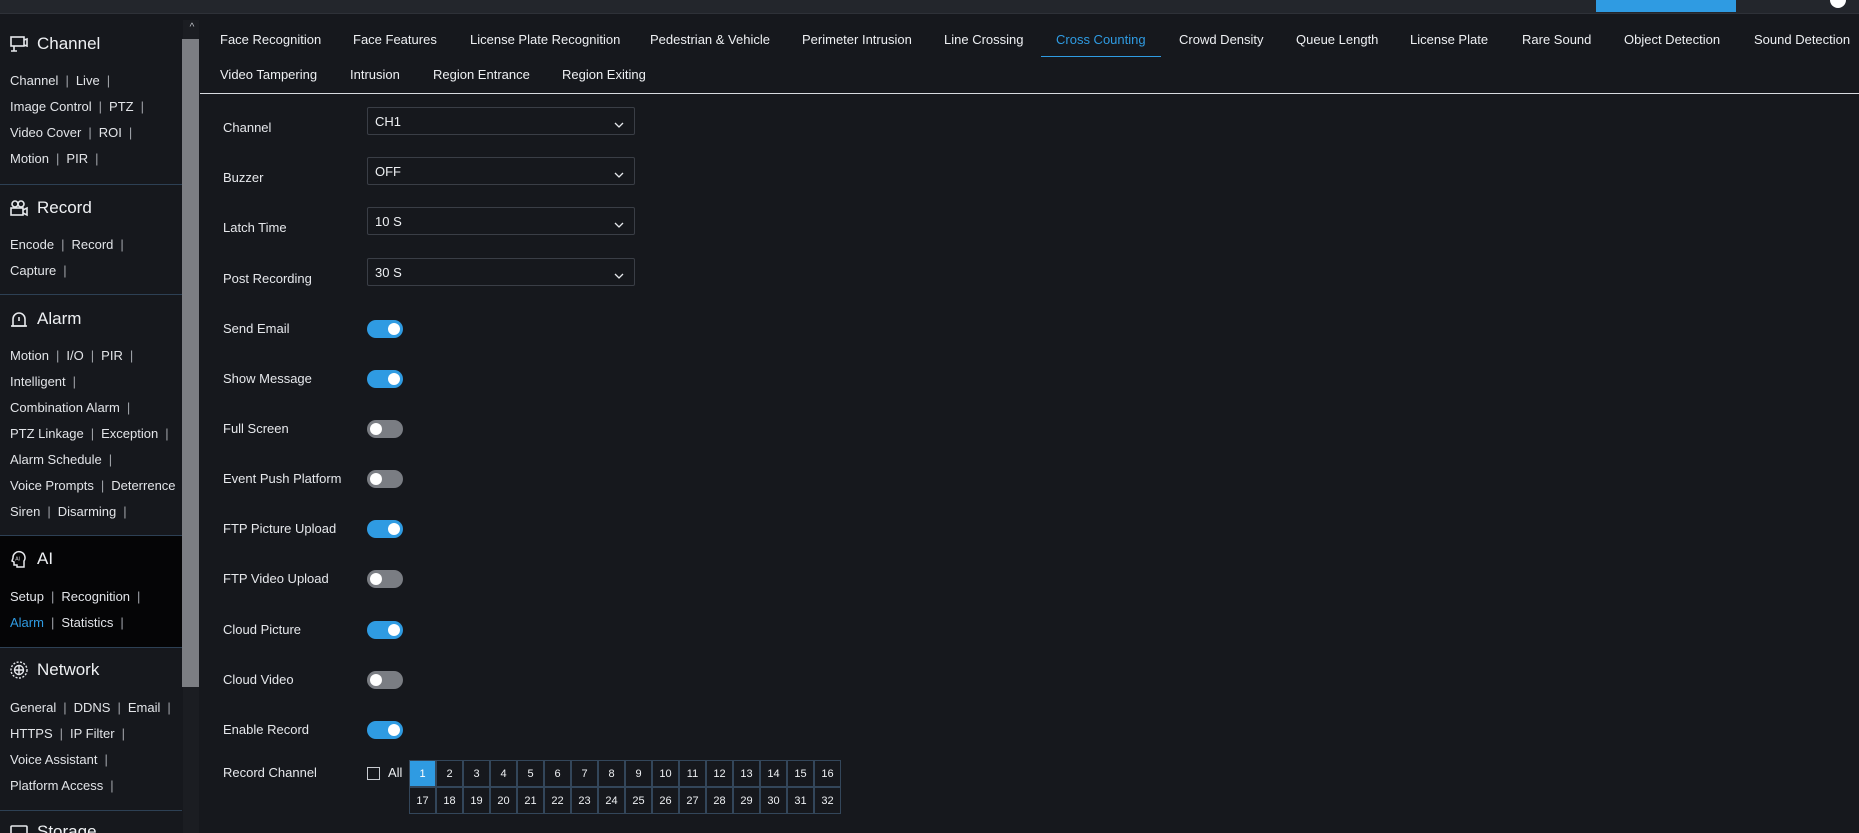 The width and height of the screenshot is (1859, 833). Describe the element at coordinates (129, 433) in the screenshot. I see `sidebar-item-alarm-exception: Exception` at that location.